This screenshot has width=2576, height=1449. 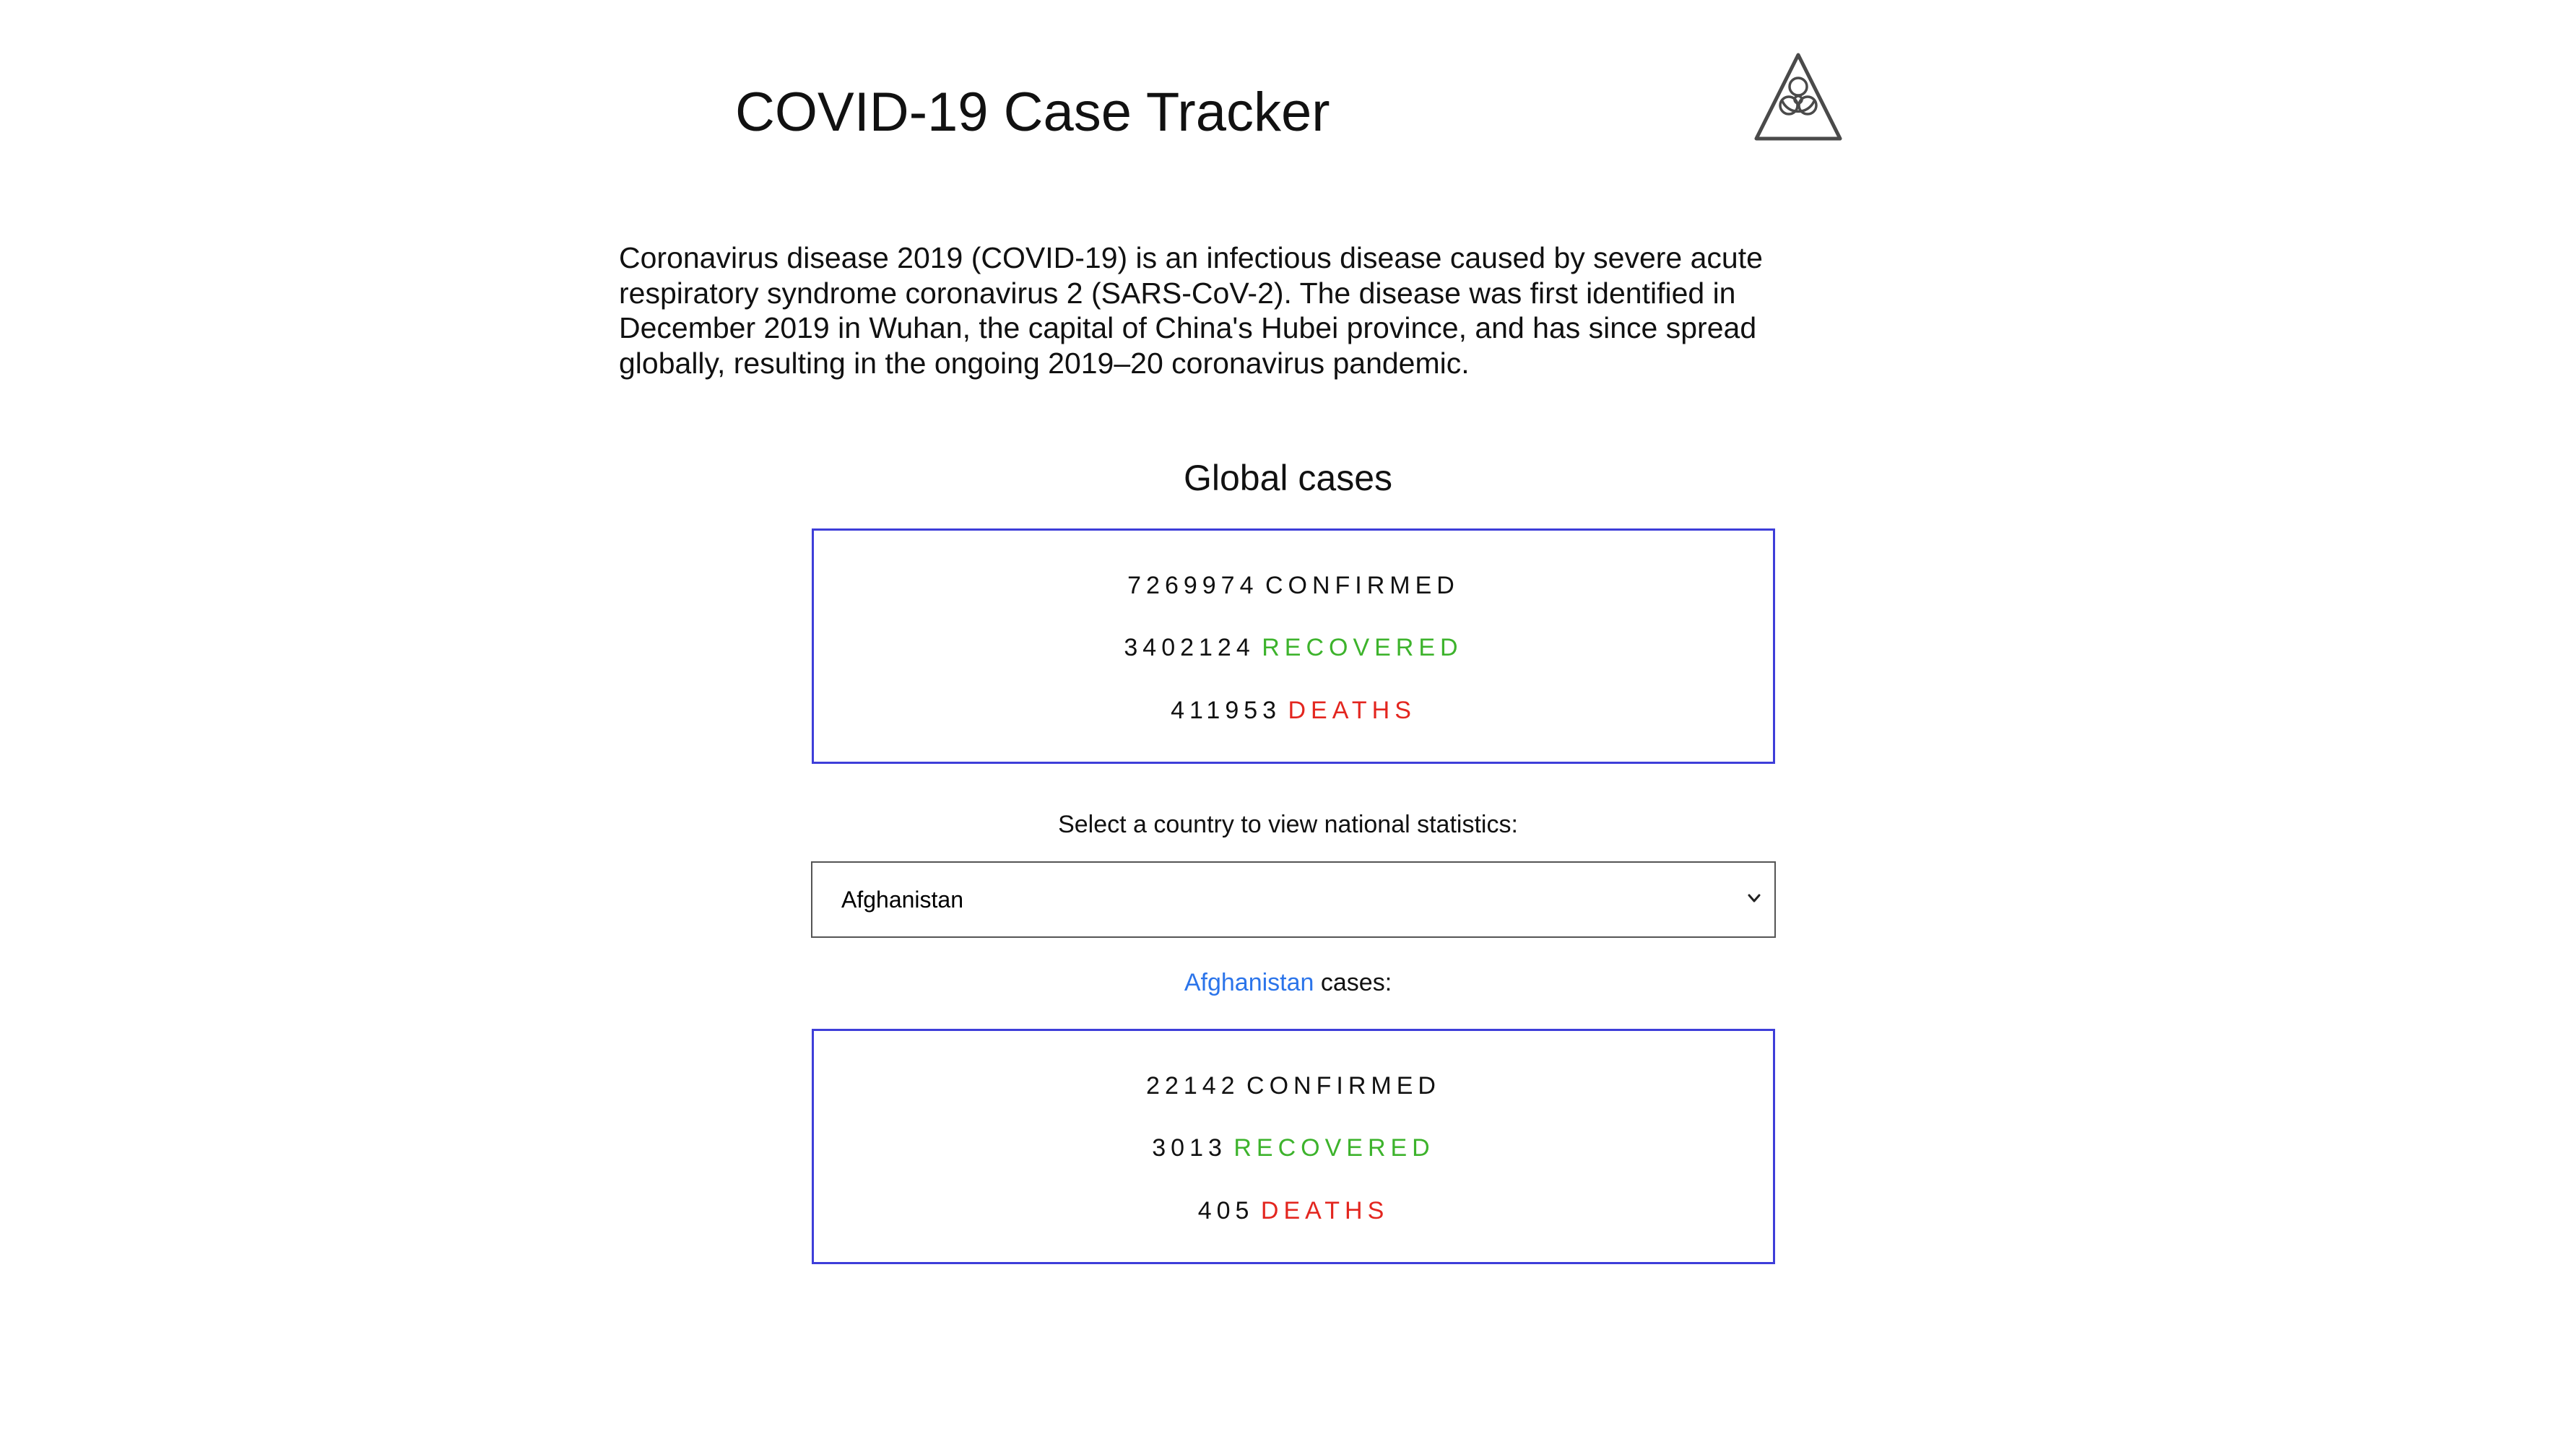 What do you see at coordinates (1362, 647) in the screenshot?
I see `global-recovered-label: RECOVERED` at bounding box center [1362, 647].